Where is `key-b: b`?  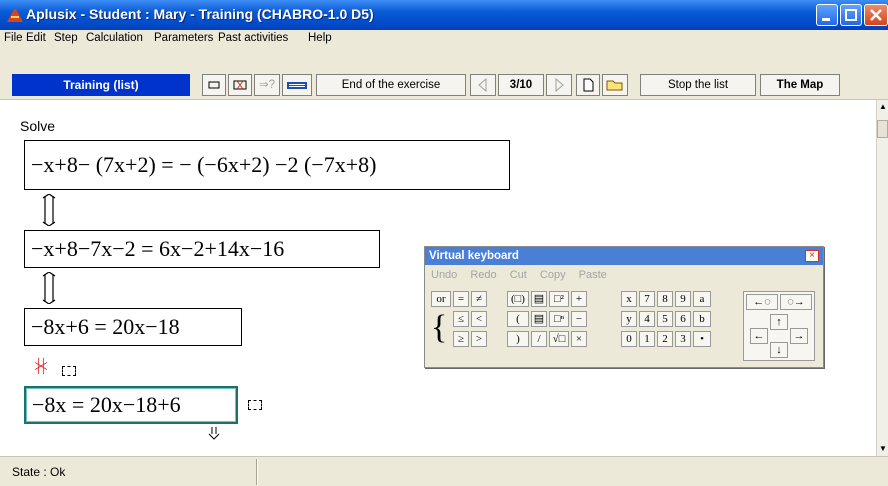
key-b: b is located at coordinates (702, 319).